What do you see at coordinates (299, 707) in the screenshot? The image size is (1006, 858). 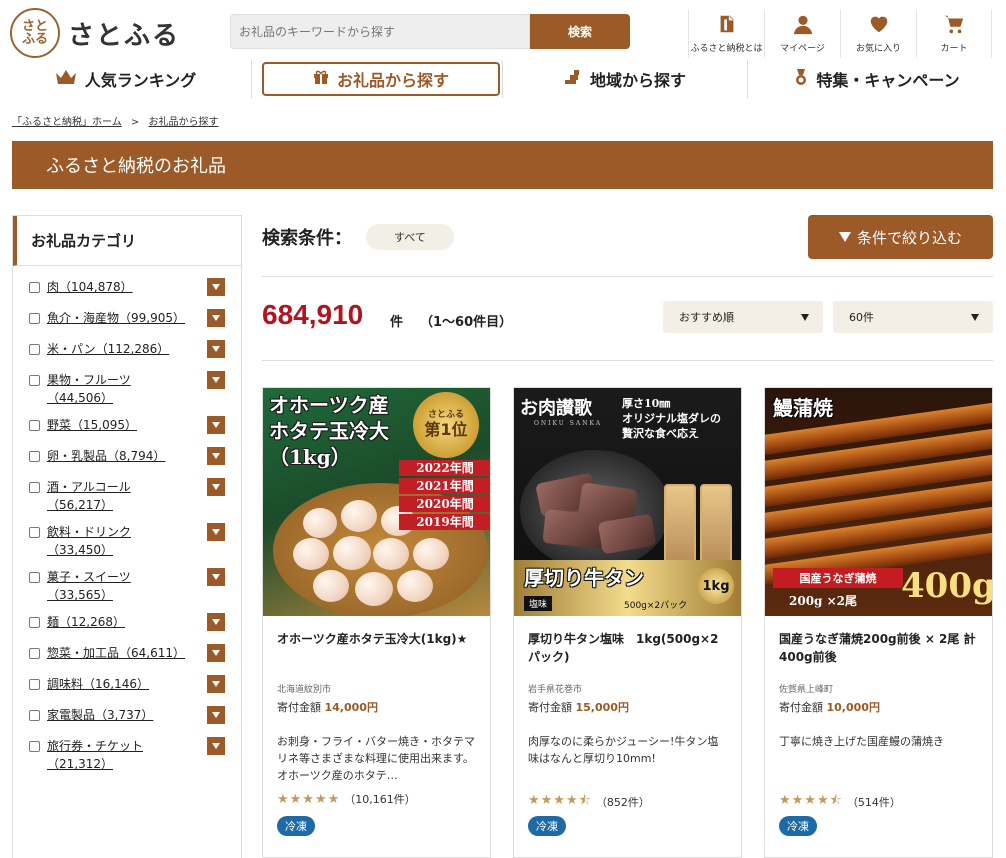 I see `price-label: 寄付金額` at bounding box center [299, 707].